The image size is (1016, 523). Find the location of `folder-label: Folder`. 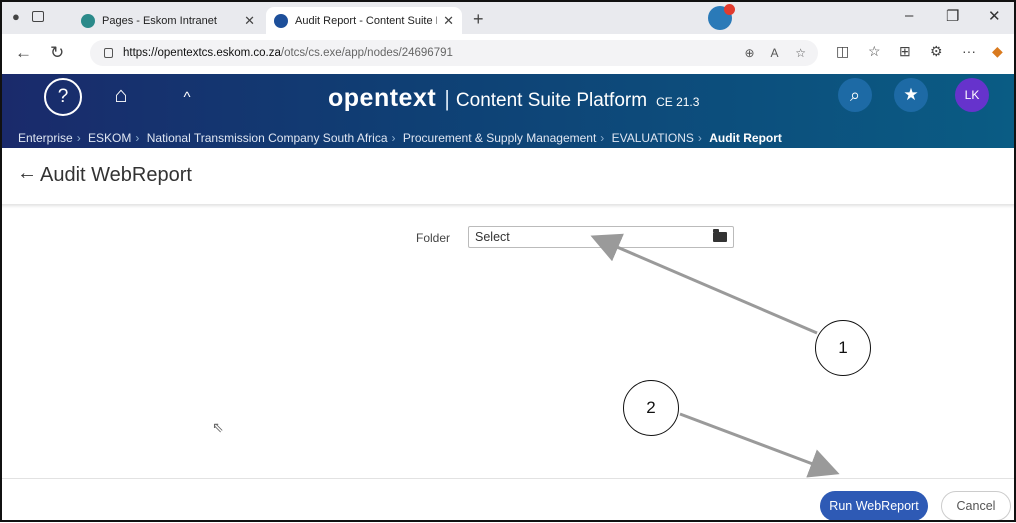

folder-label: Folder is located at coordinates (433, 238).